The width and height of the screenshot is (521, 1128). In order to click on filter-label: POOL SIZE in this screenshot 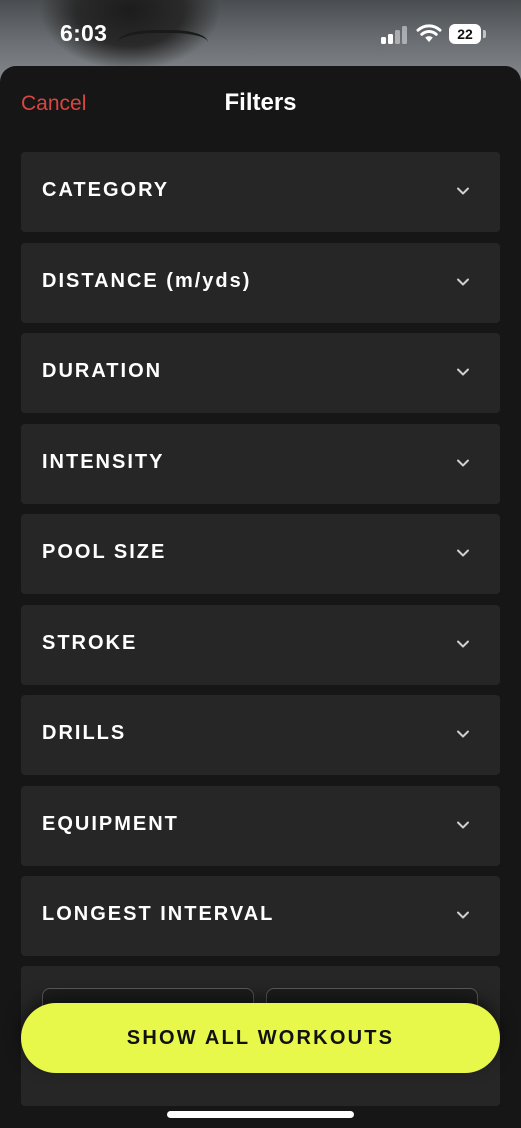, I will do `click(104, 552)`.